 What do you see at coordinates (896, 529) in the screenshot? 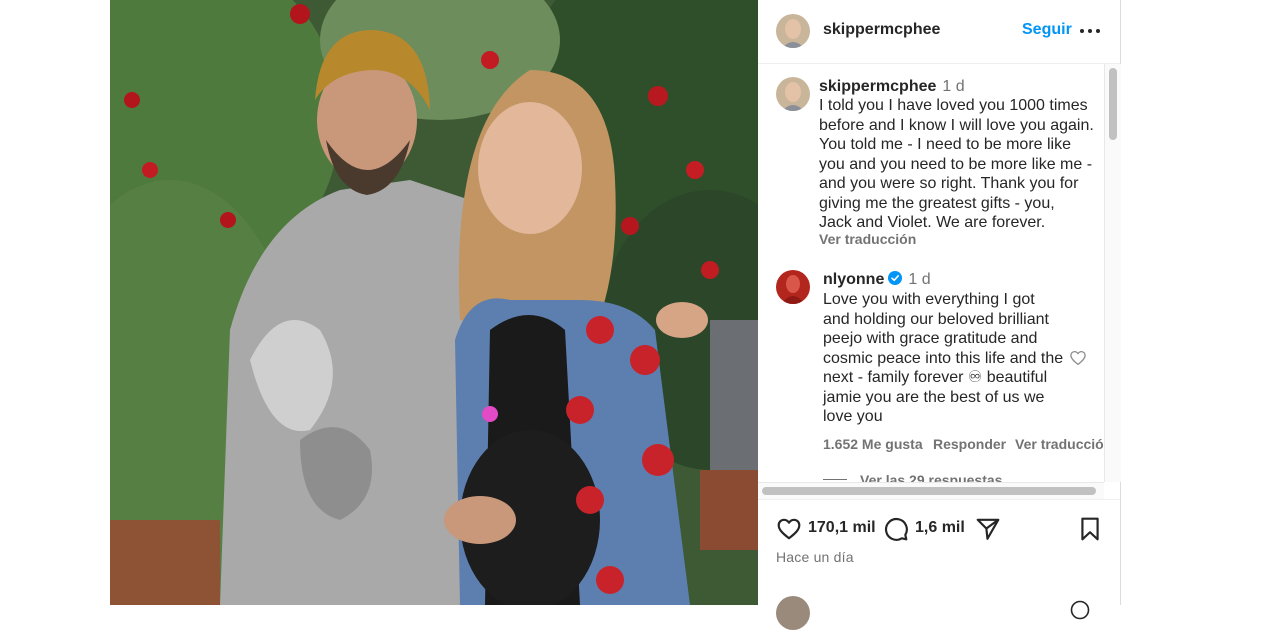
I see `comment-icon` at bounding box center [896, 529].